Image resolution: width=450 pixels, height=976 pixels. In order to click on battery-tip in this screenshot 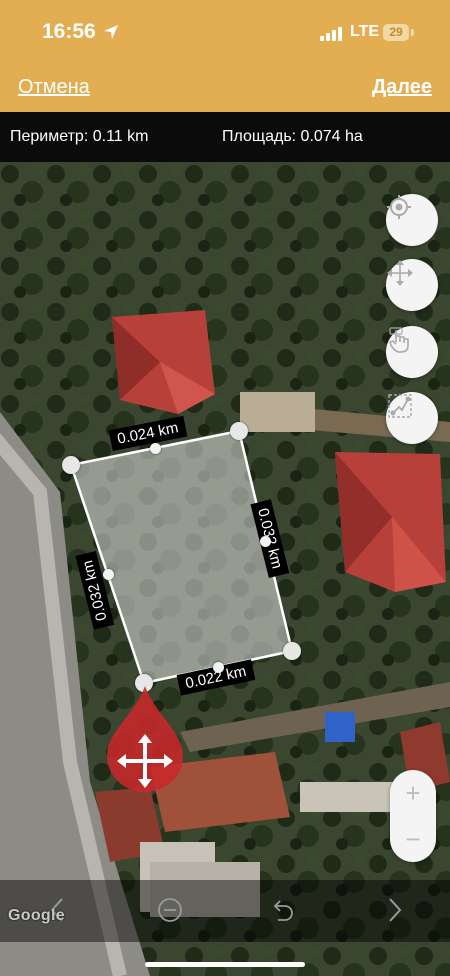, I will do `click(412, 32)`.